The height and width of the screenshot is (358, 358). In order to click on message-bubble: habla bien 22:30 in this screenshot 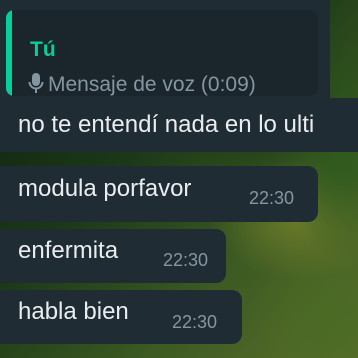, I will do `click(121, 317)`.